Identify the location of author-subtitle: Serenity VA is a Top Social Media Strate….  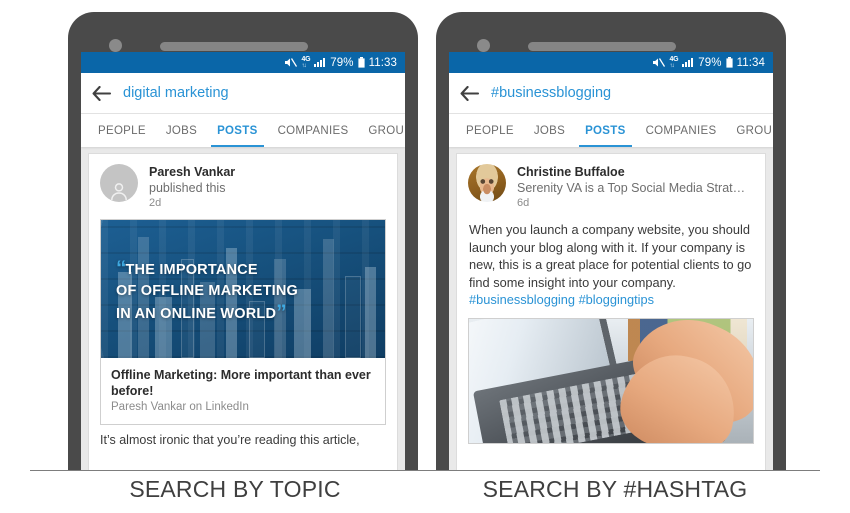
(633, 188).